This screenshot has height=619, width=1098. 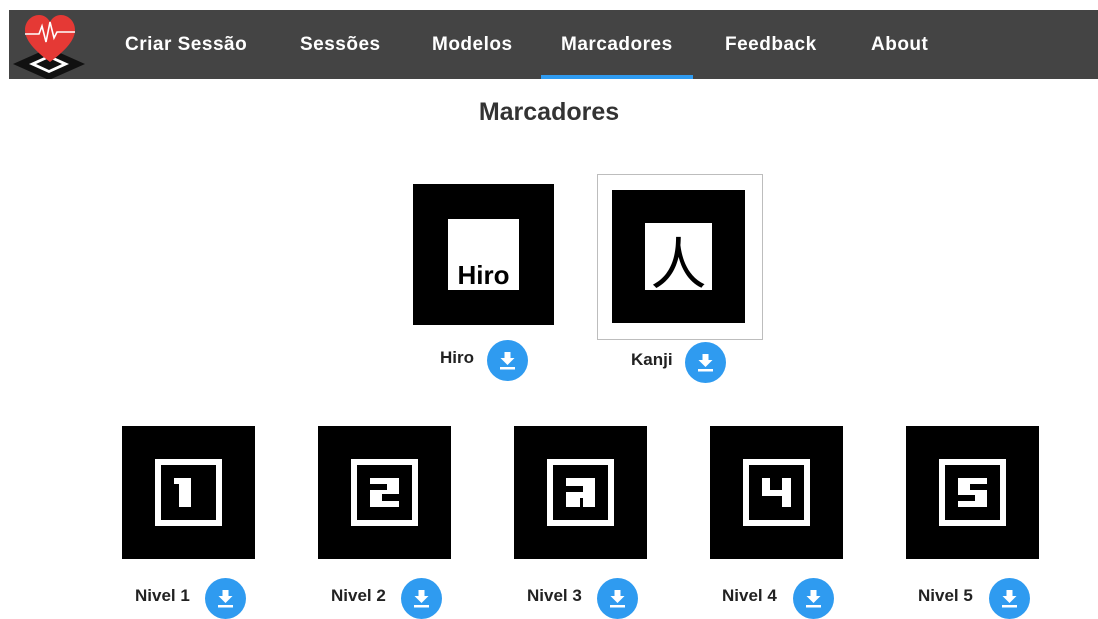 What do you see at coordinates (483, 254) in the screenshot?
I see `hiro-marker-image: Hiro` at bounding box center [483, 254].